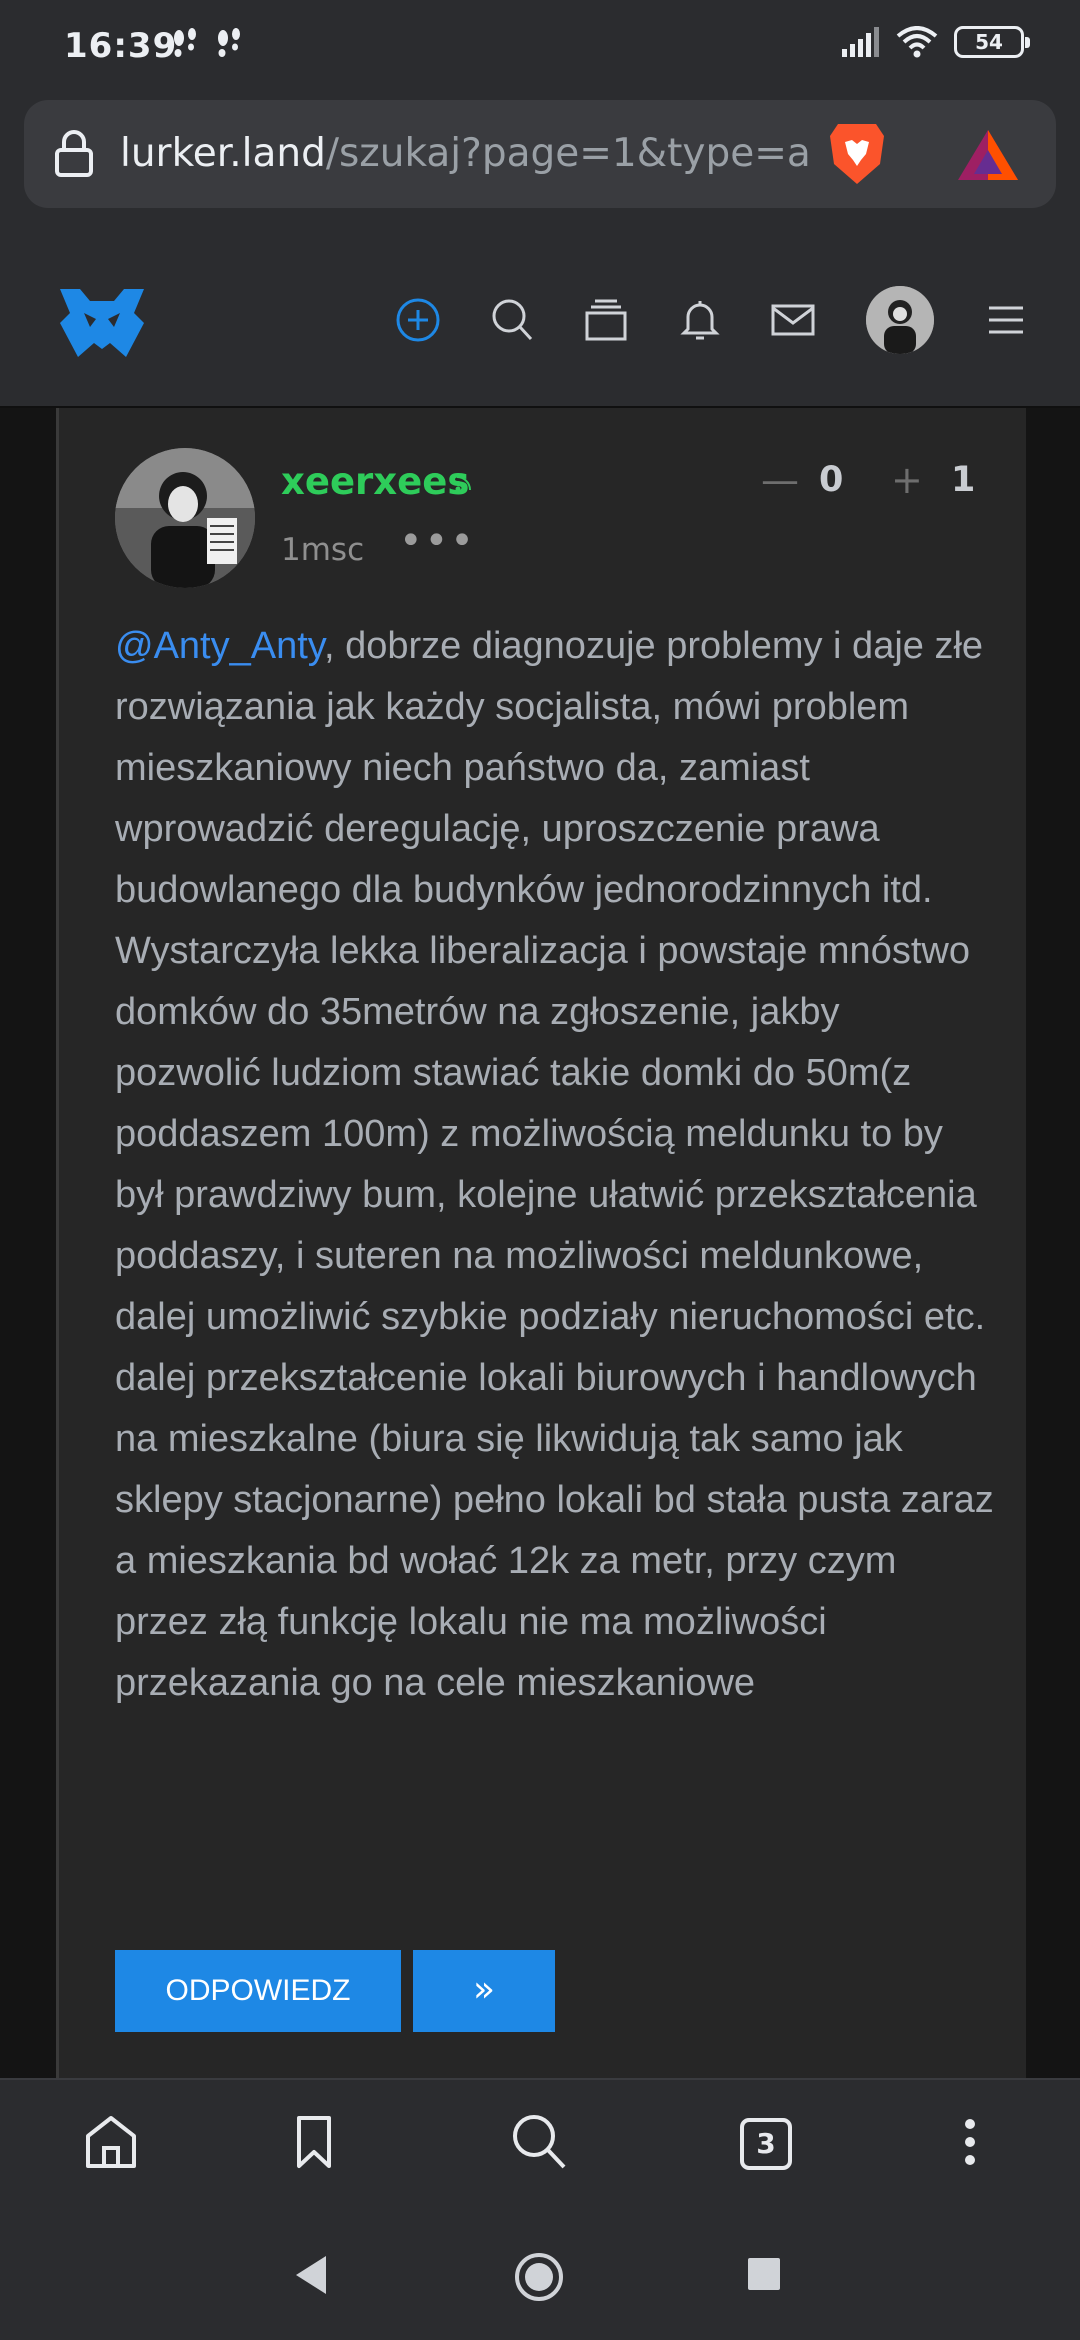  Describe the element at coordinates (963, 480) in the screenshot. I see `upvote-count: 1` at that location.